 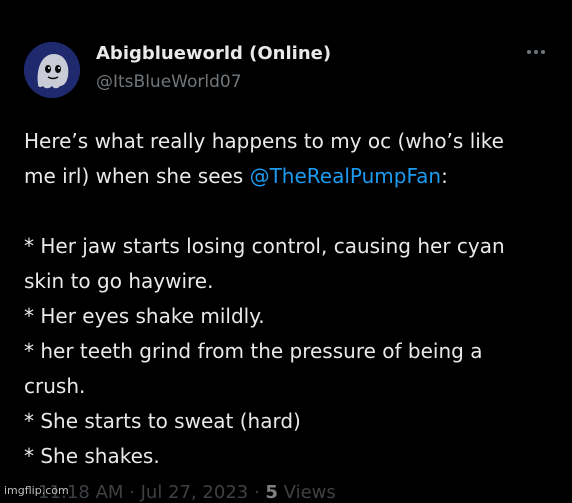 I want to click on more-horizontal-icon, so click(x=536, y=52).